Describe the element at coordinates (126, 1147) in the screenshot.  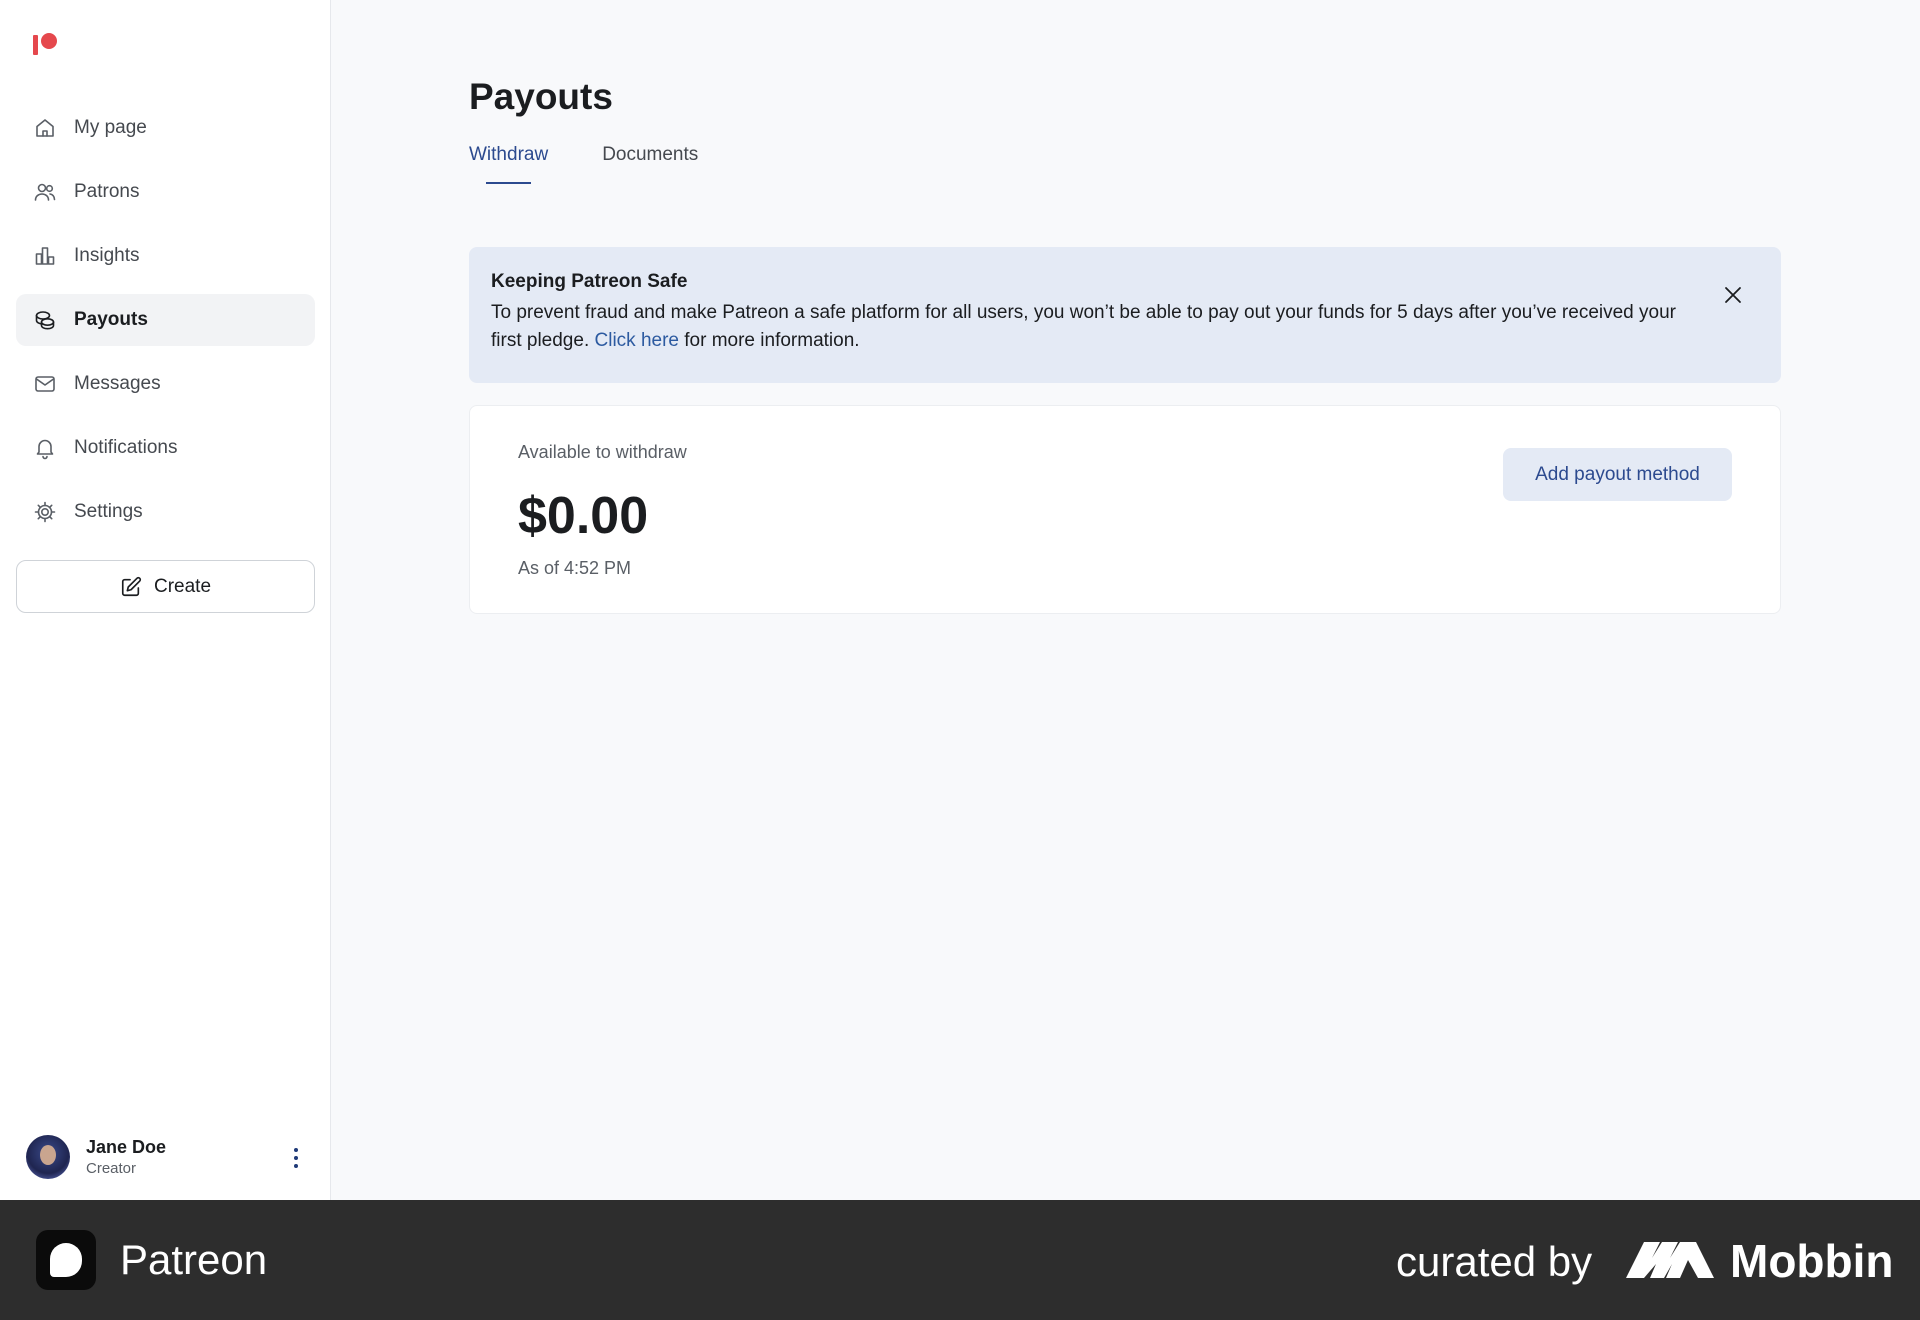
I see `user-name: Jane Doe` at that location.